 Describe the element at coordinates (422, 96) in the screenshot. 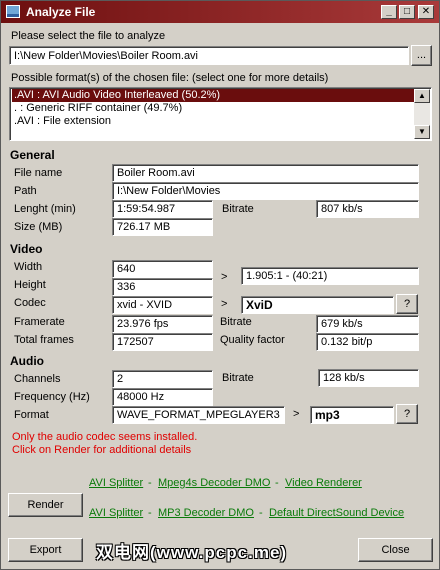

I see `scroll-up-arrow-icon: ▲` at that location.